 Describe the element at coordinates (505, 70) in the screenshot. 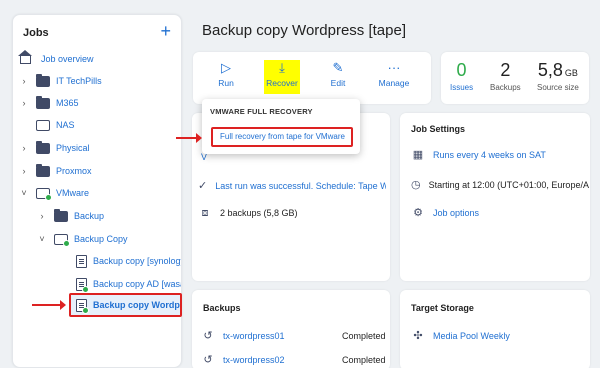

I see `backups-value: 2` at that location.